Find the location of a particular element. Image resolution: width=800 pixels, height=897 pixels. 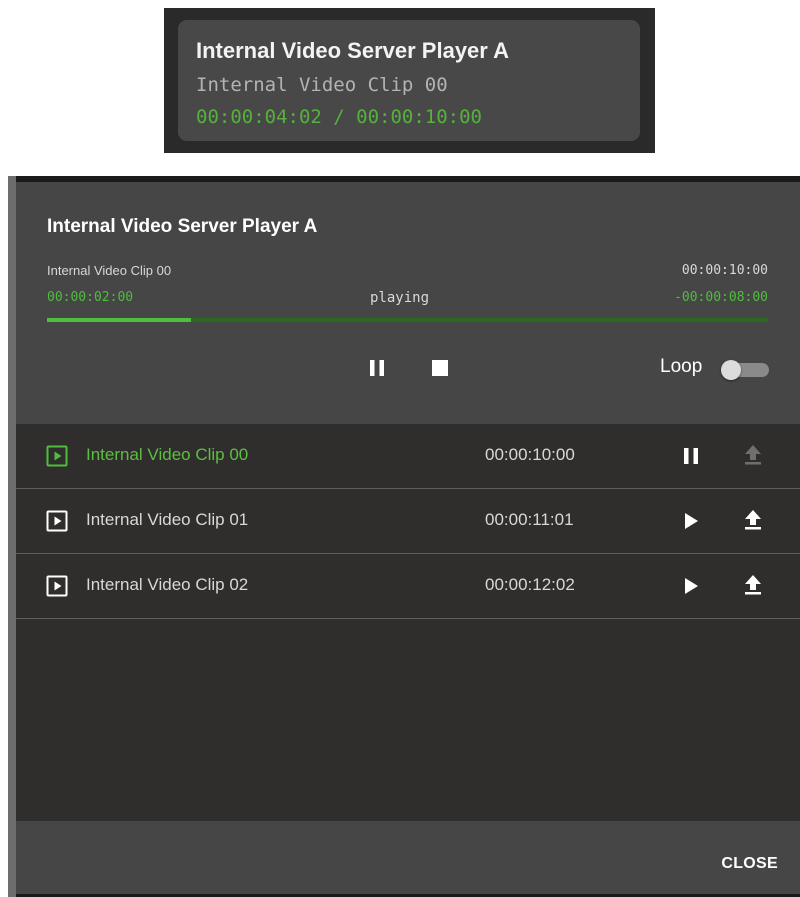

pause-button is located at coordinates (377, 368).